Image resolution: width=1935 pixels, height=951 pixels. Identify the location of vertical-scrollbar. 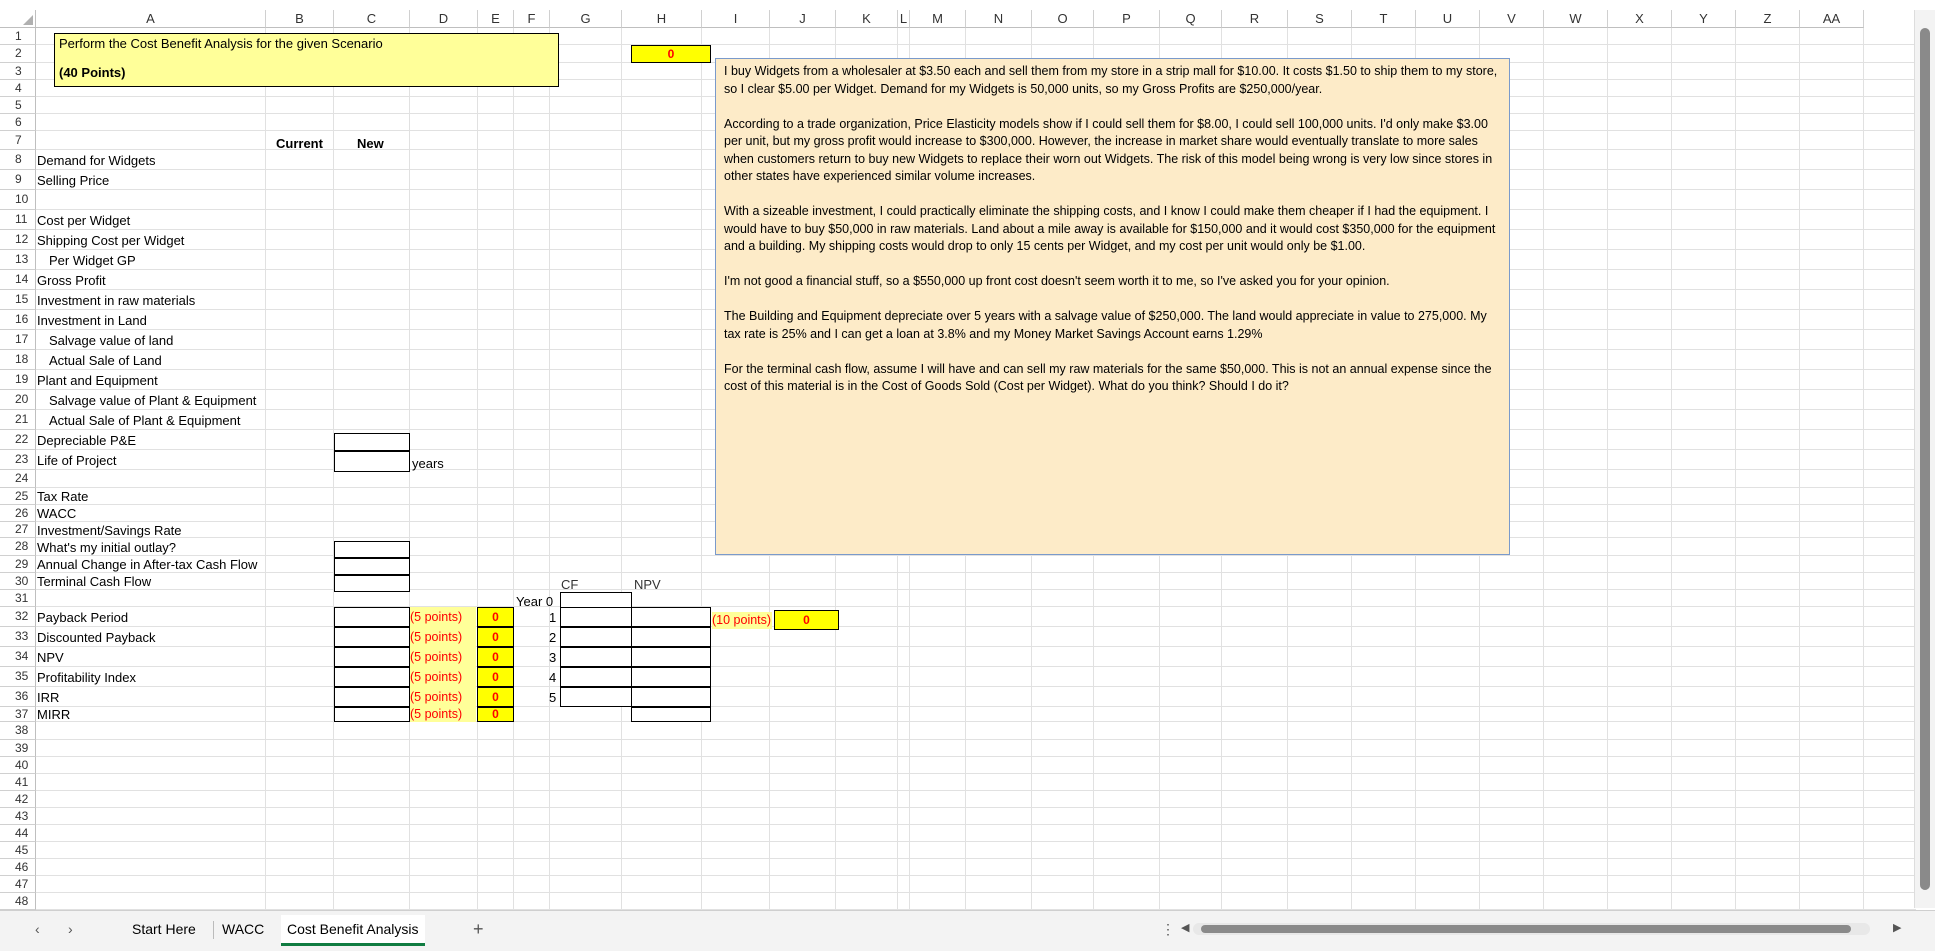
(1924, 459).